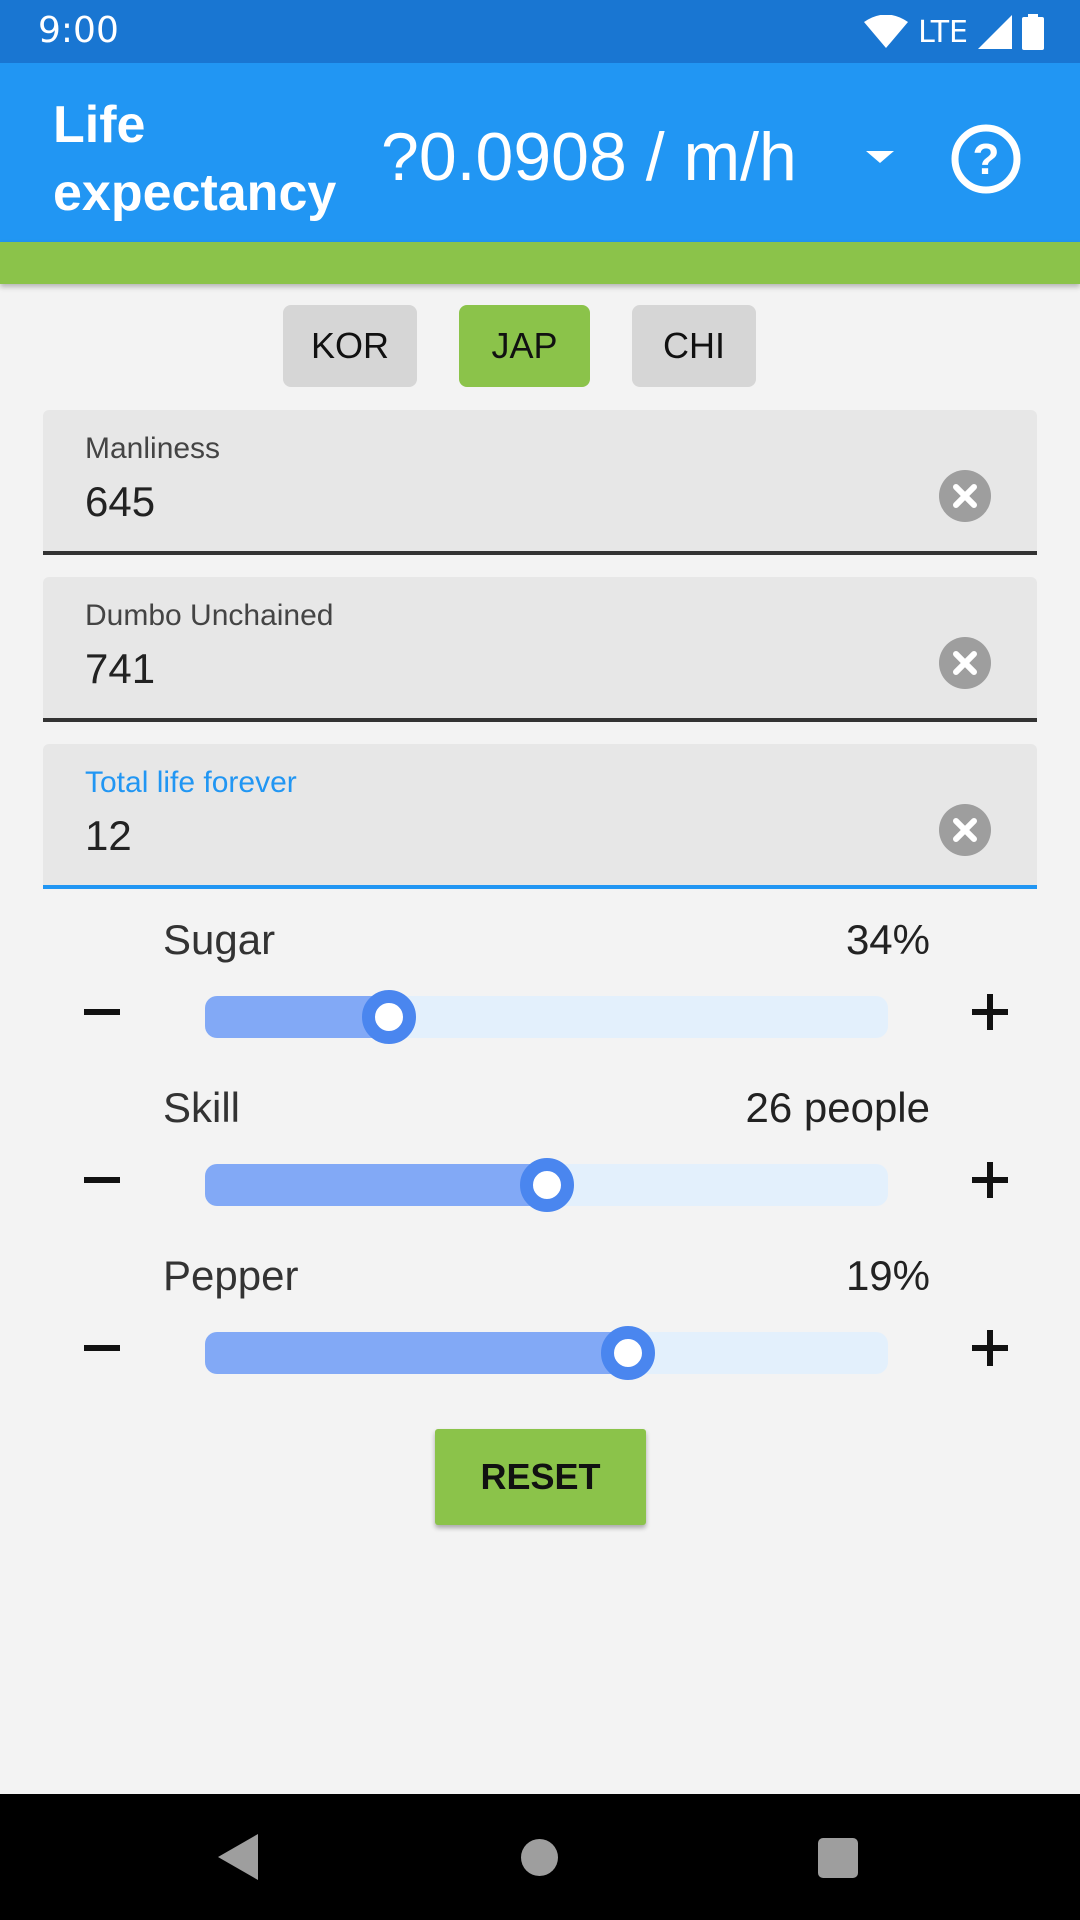 The height and width of the screenshot is (1920, 1080). Describe the element at coordinates (108, 836) in the screenshot. I see `field-value: 12` at that location.